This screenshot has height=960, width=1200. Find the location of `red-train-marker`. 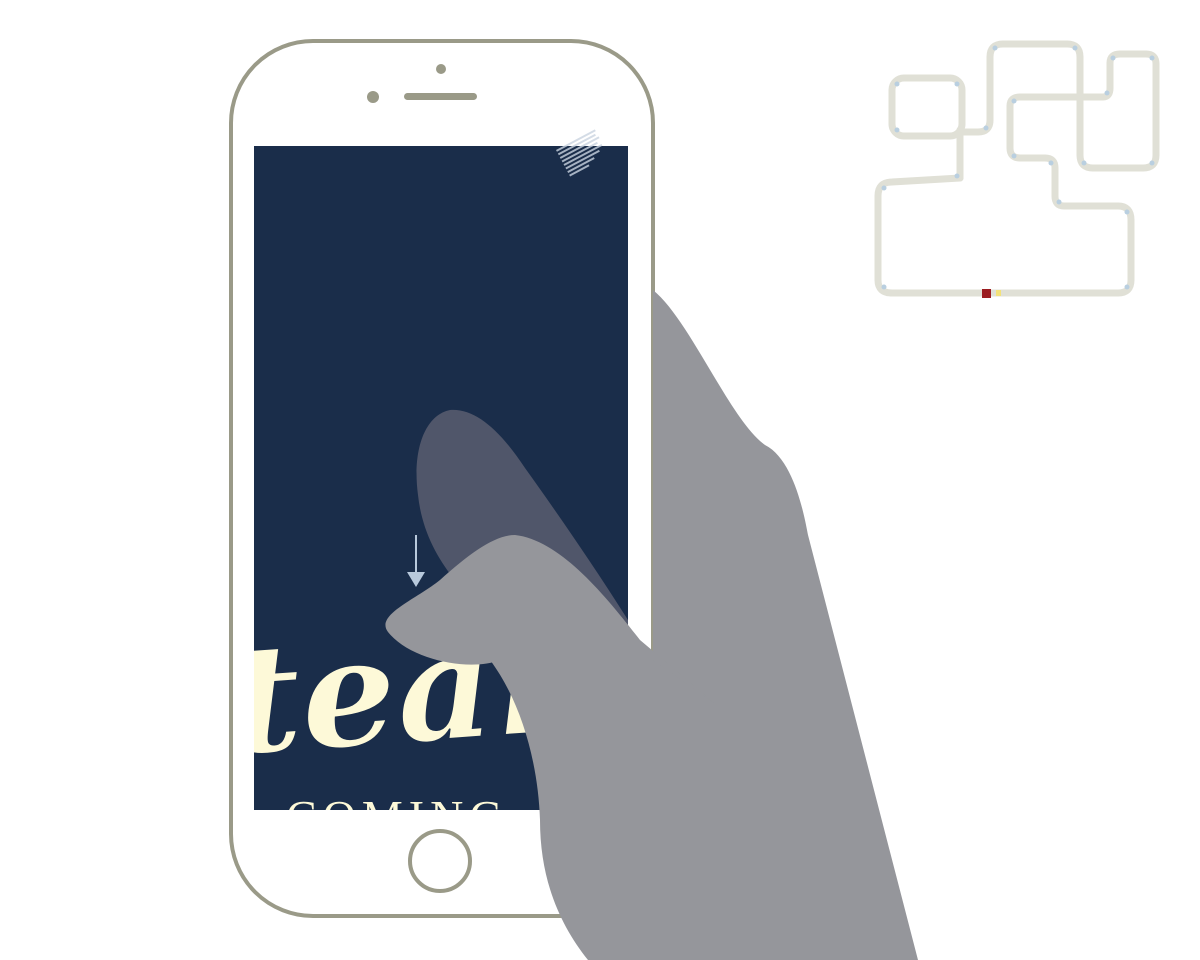

red-train-marker is located at coordinates (986, 293).